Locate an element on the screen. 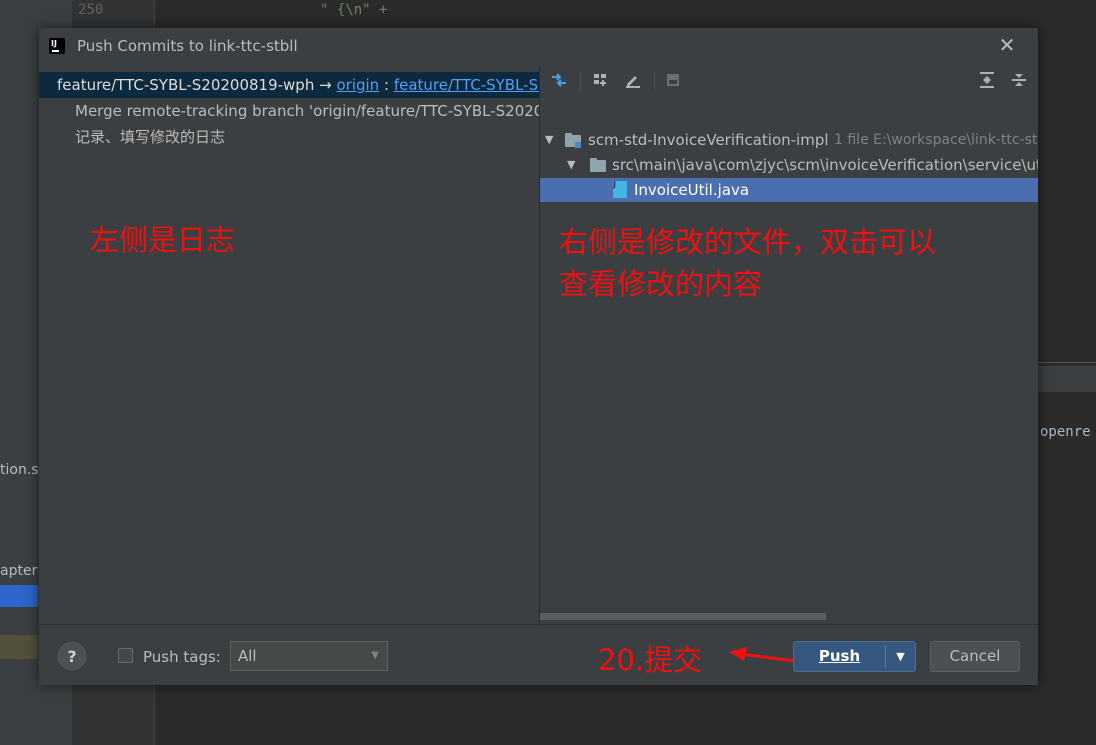 The image size is (1096, 745). push-tags-checkbox is located at coordinates (125, 655).